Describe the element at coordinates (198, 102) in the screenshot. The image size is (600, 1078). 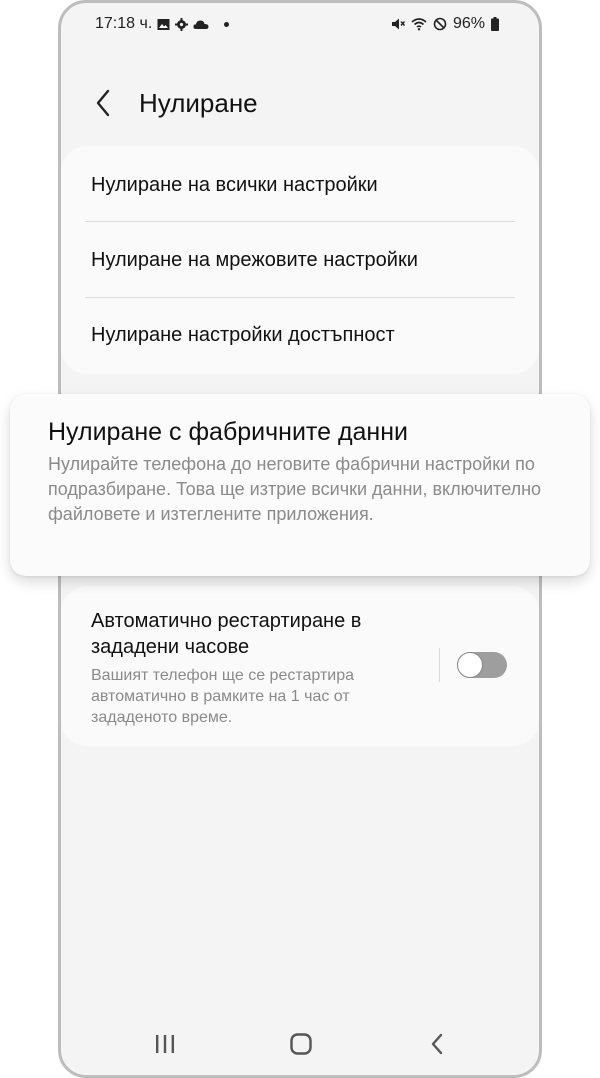
I see `page-title: Нулиране` at that location.